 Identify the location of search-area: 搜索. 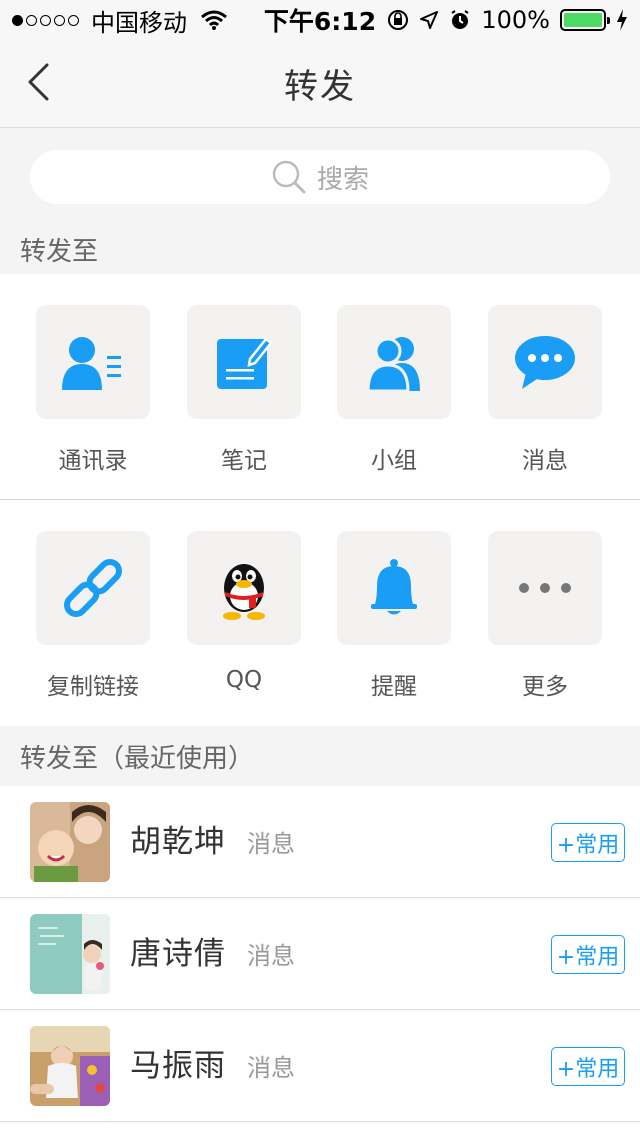
(320, 176).